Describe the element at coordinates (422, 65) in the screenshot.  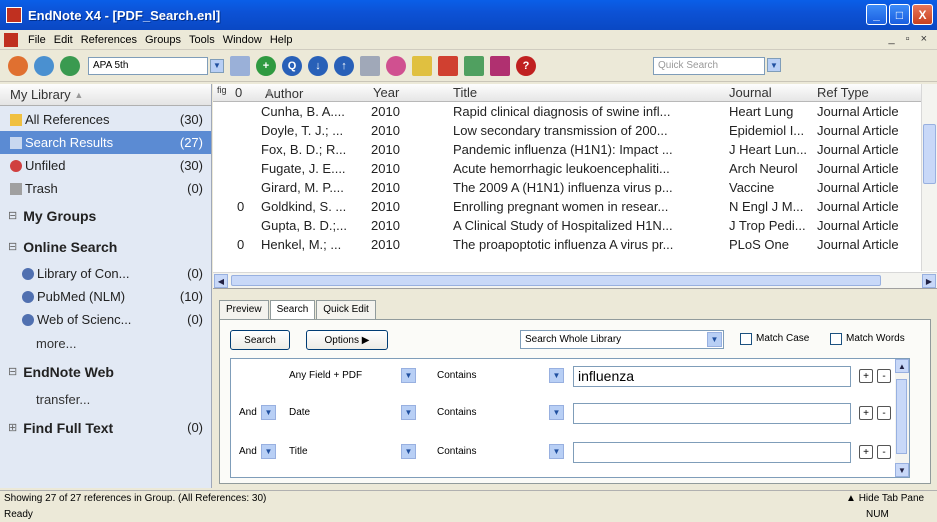
I see `open-file-icon` at that location.